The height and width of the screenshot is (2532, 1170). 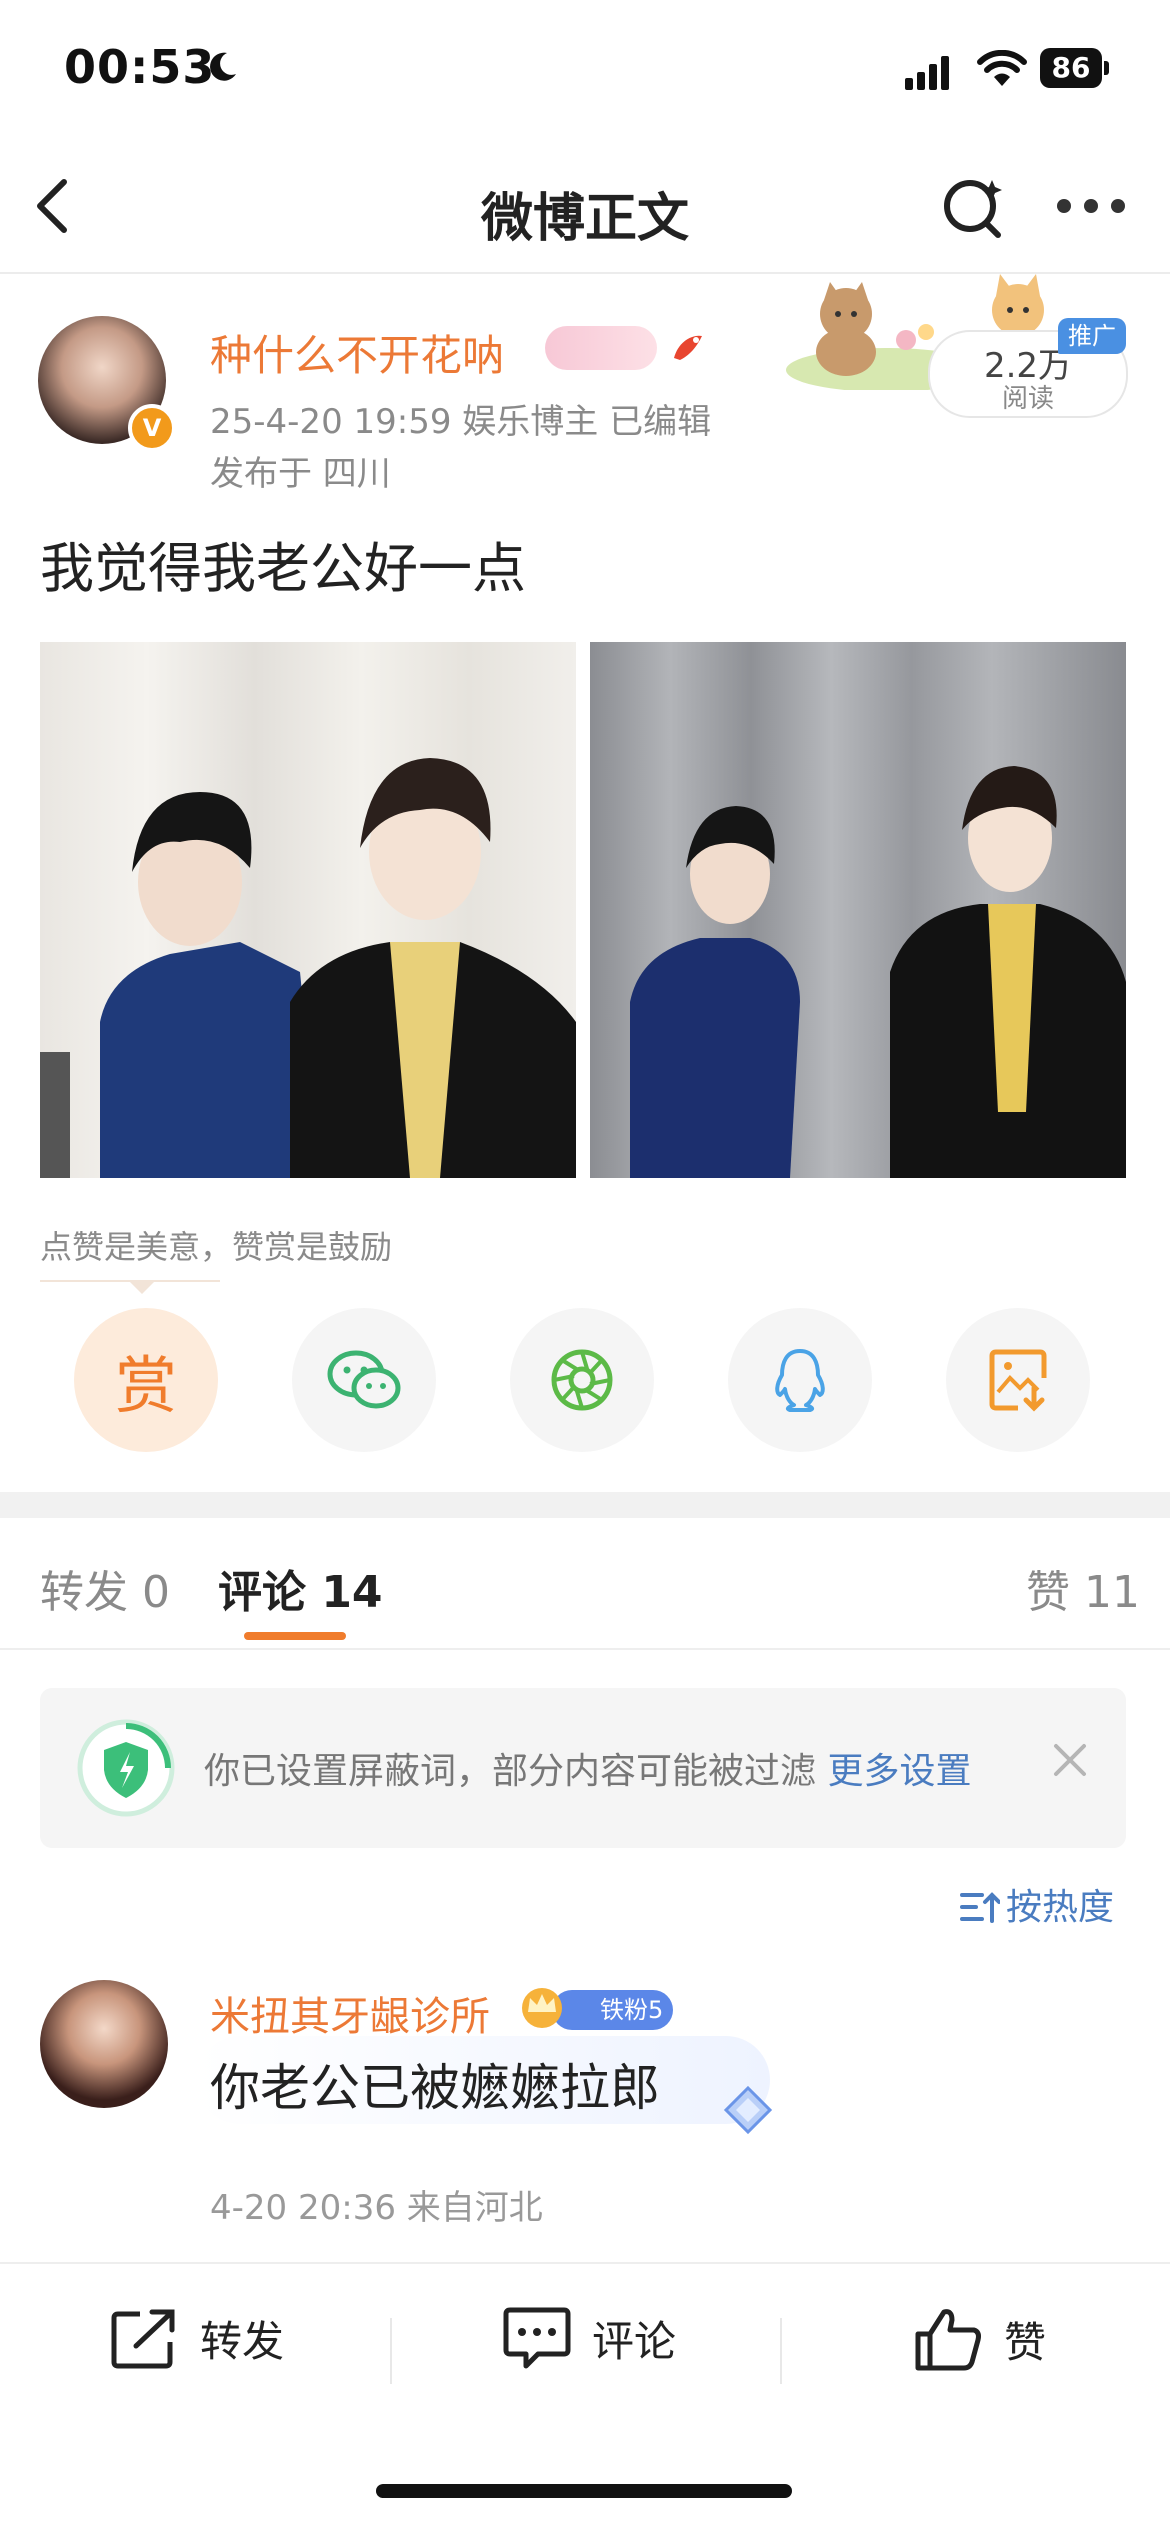 I want to click on status-time: 00:53, so click(x=140, y=67).